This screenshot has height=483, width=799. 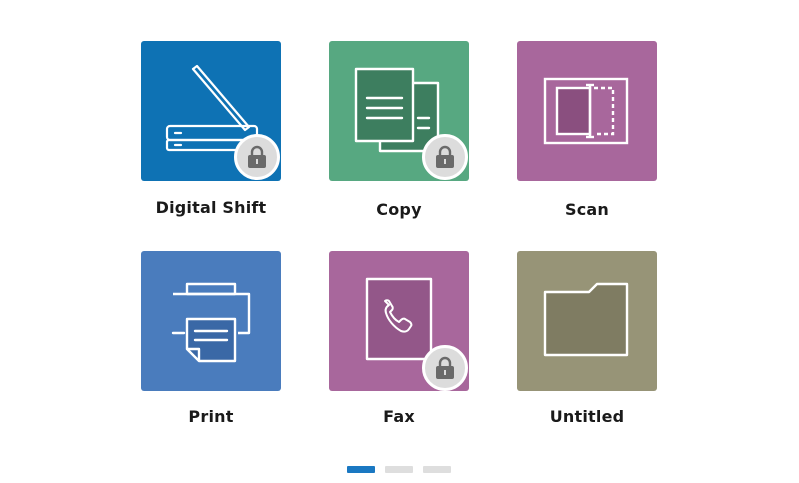 I want to click on printer-icon, so click(x=211, y=322).